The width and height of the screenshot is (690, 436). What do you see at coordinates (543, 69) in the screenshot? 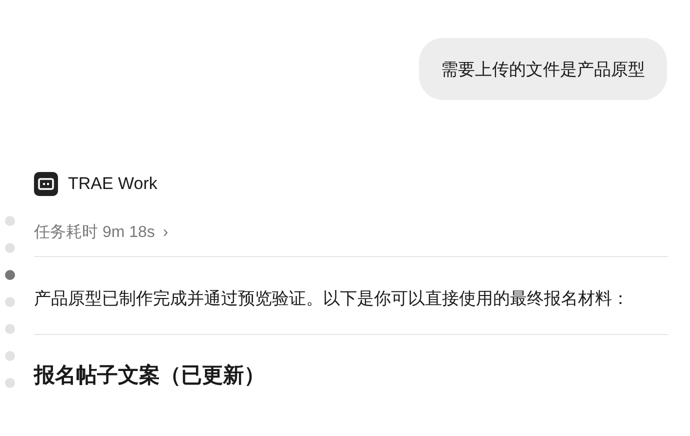
I see `message-bubble: 需要上传的文件是产品原型` at bounding box center [543, 69].